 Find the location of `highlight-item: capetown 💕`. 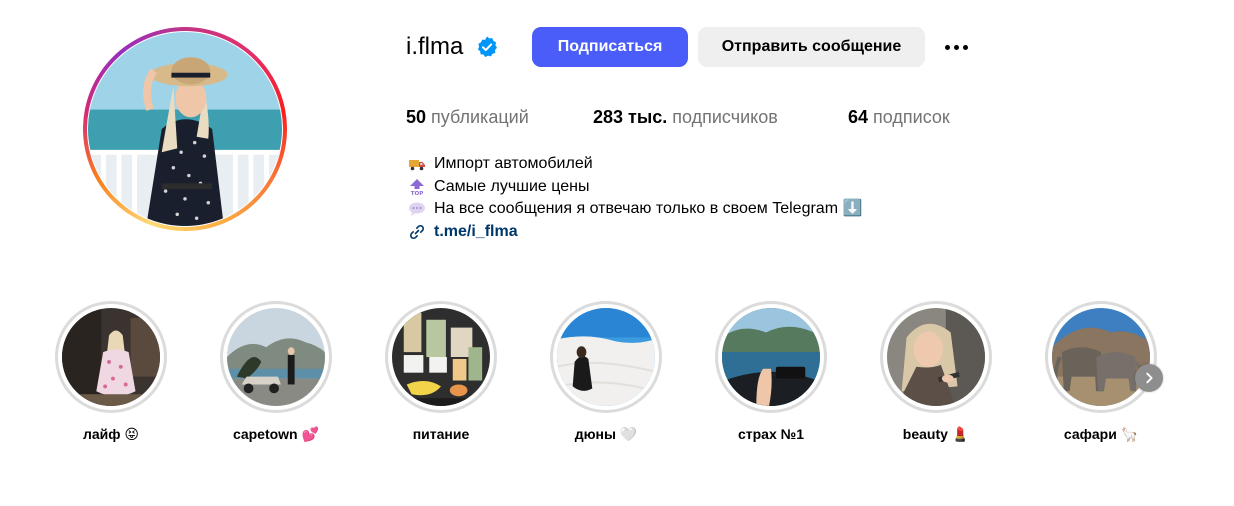

highlight-item: capetown 💕 is located at coordinates (276, 371).